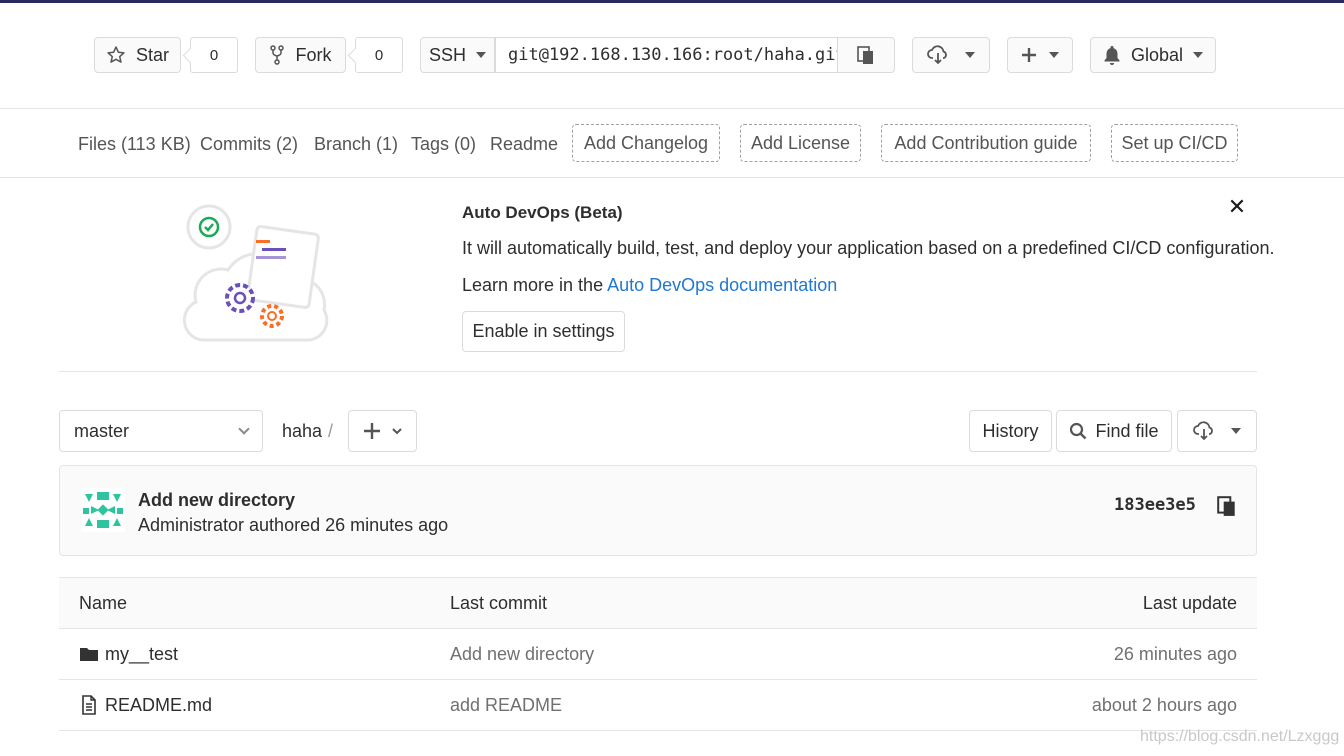  Describe the element at coordinates (313, 54) in the screenshot. I see `fork-label: Fork` at that location.